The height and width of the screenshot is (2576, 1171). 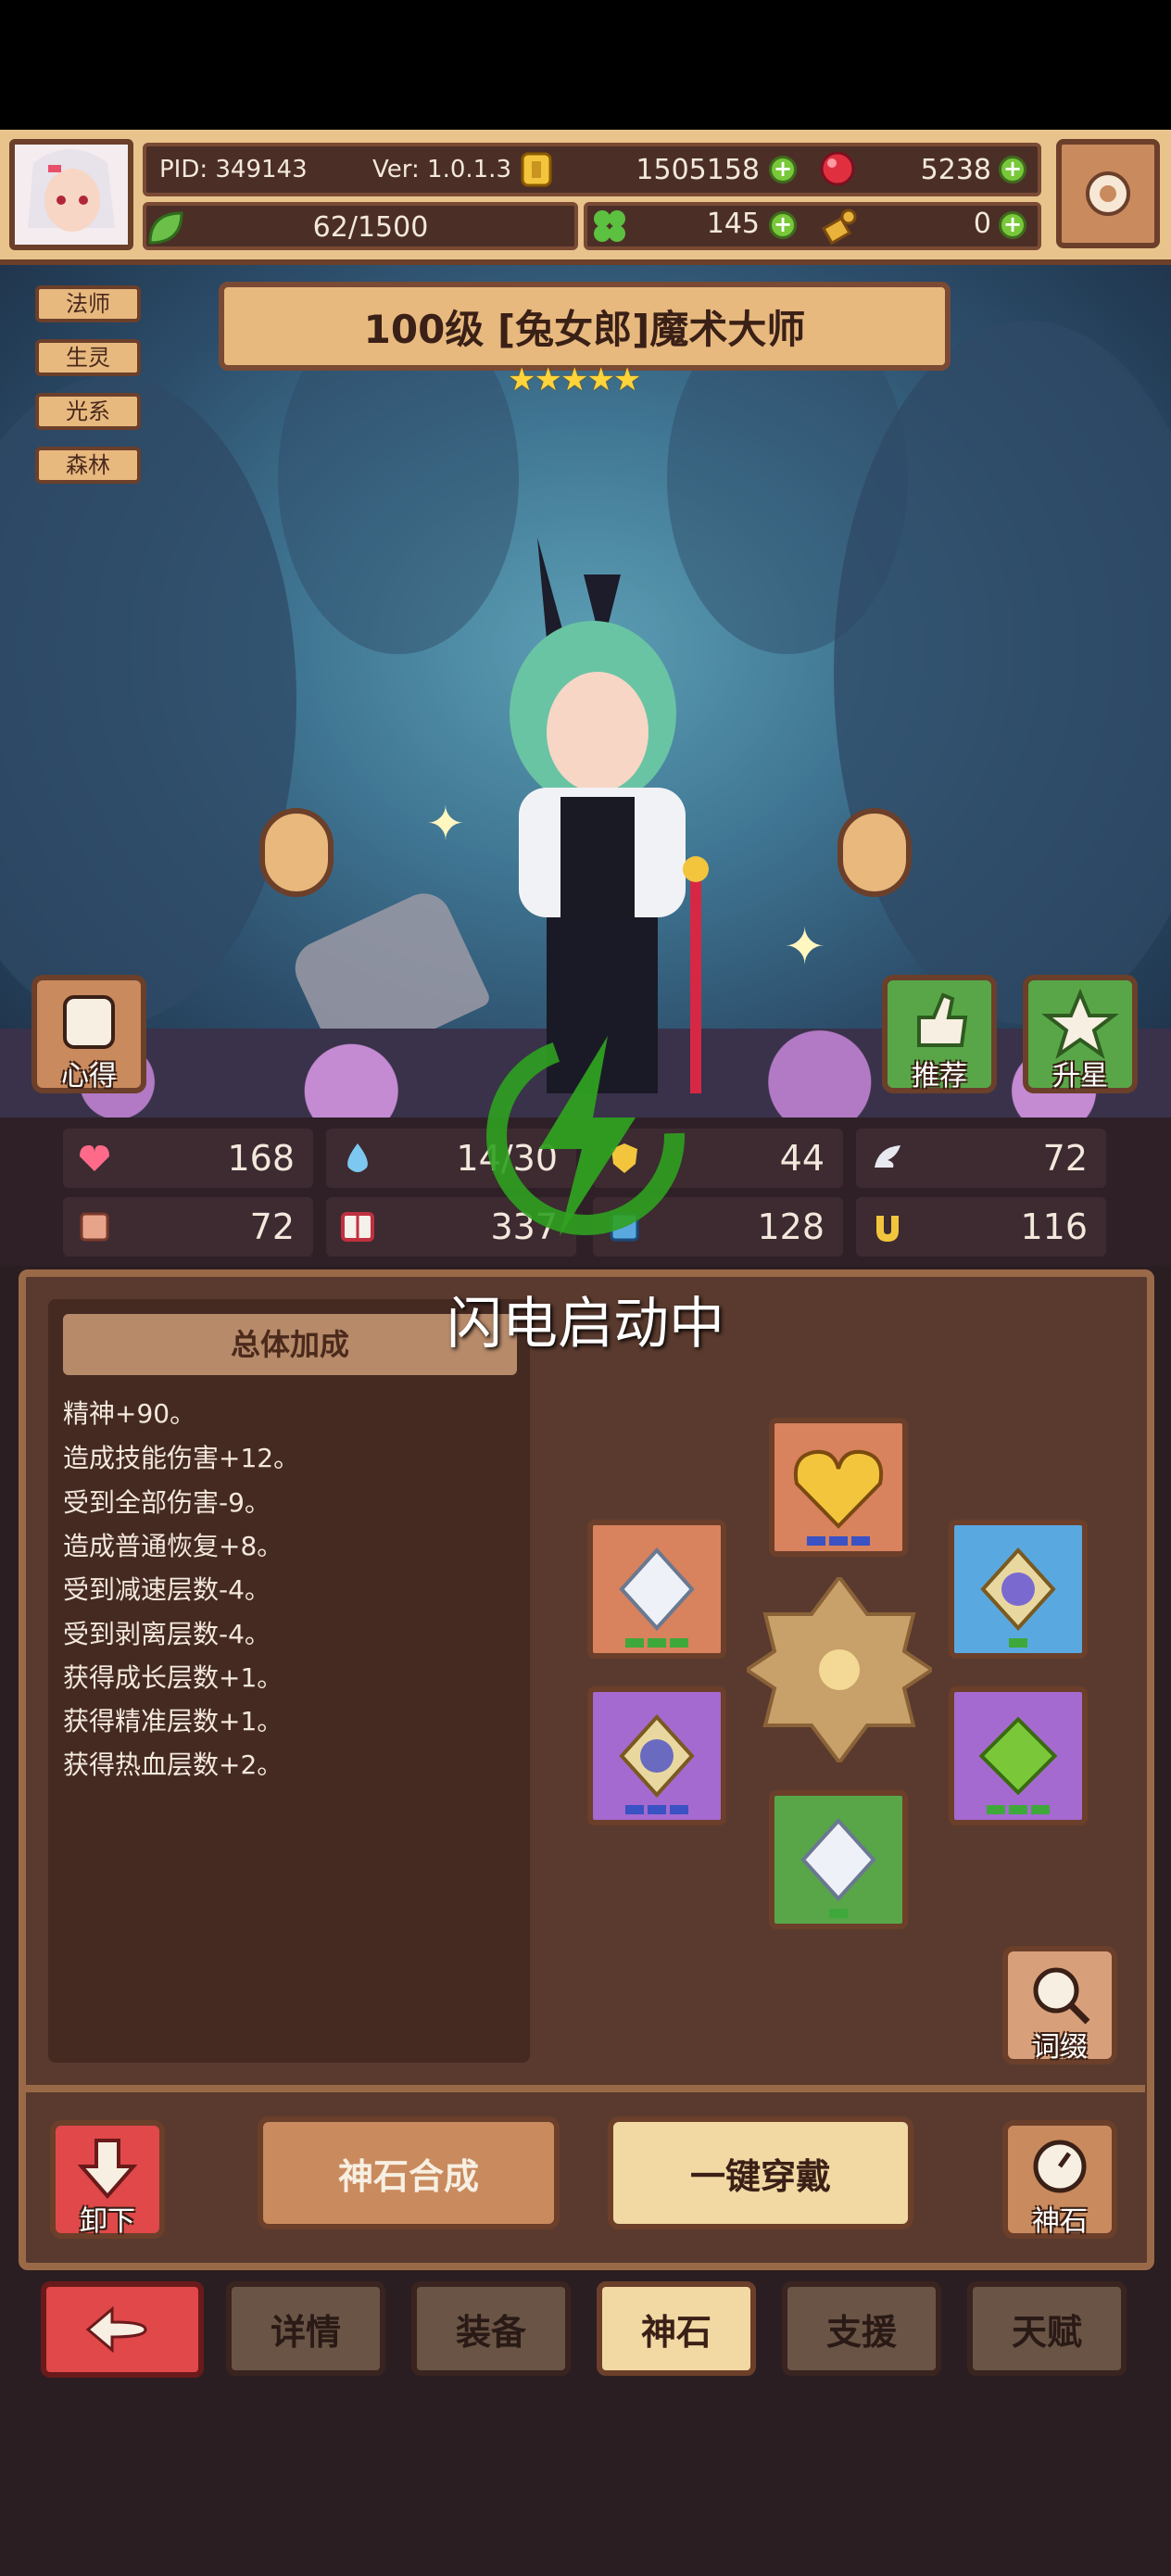 I want to click on stat-hp: 168, so click(x=188, y=1159).